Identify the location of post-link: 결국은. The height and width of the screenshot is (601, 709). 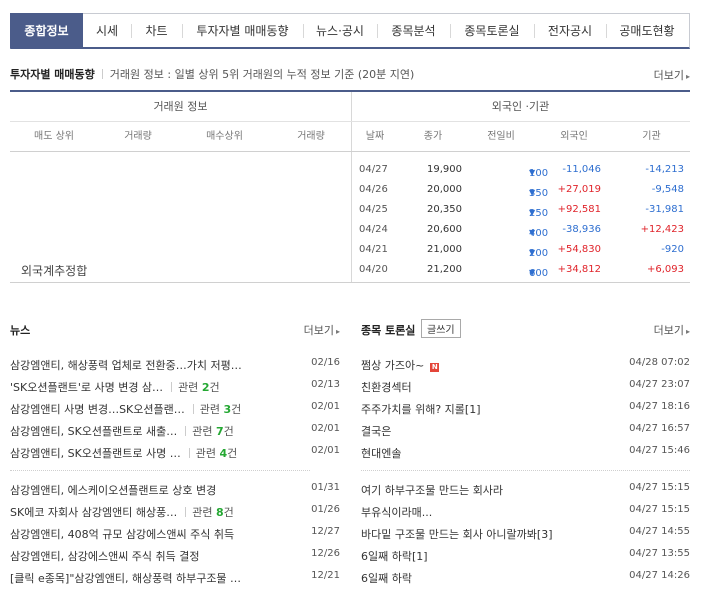
(376, 431).